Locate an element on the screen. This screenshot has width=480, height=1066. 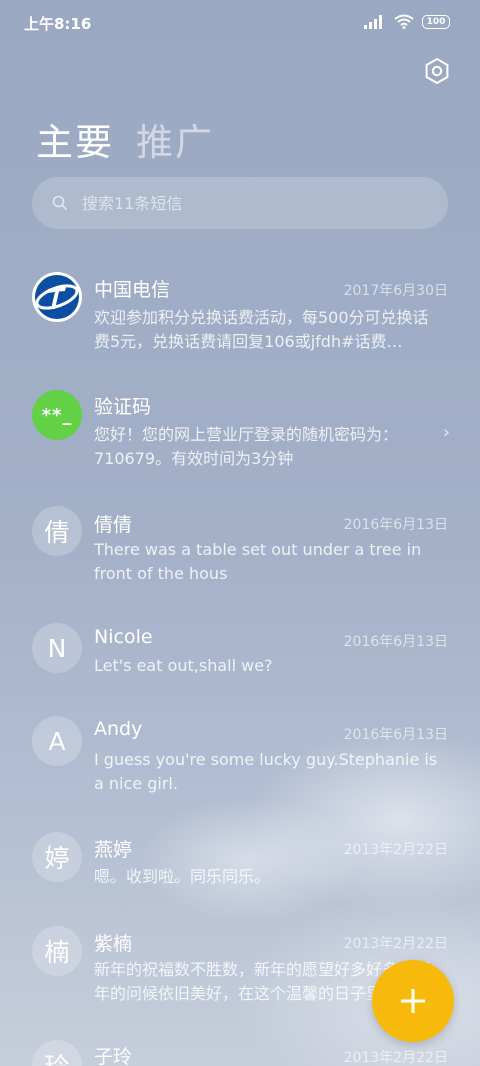
search-bar is located at coordinates (240, 203).